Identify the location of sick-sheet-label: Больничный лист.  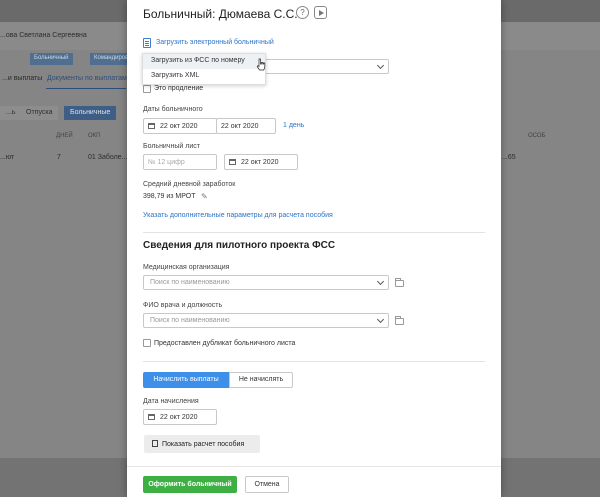
(171, 146).